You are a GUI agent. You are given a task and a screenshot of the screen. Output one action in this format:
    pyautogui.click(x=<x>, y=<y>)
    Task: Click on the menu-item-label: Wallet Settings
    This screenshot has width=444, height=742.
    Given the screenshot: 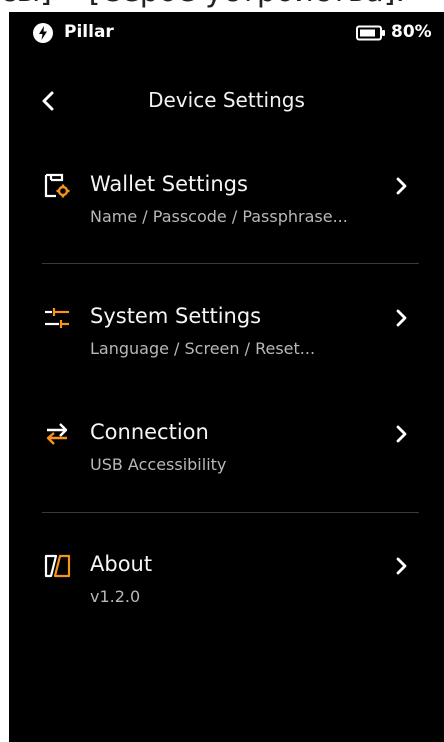 What is the action you would take?
    pyautogui.click(x=169, y=184)
    